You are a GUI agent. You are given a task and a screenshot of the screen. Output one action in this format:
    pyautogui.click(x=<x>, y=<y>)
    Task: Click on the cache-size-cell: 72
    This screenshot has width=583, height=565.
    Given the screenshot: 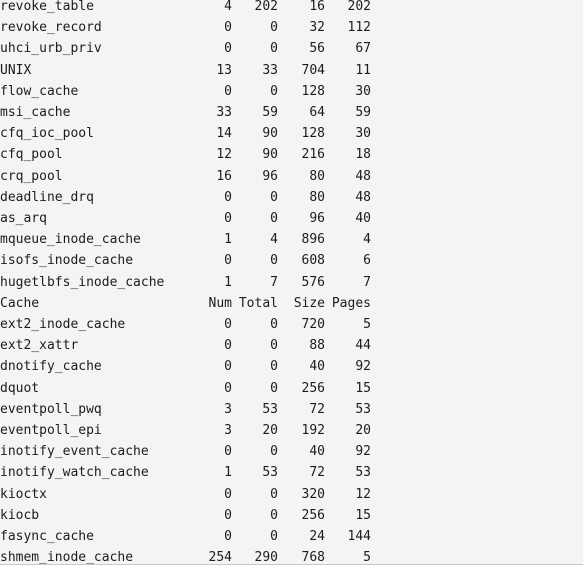 What is the action you would take?
    pyautogui.click(x=317, y=473)
    